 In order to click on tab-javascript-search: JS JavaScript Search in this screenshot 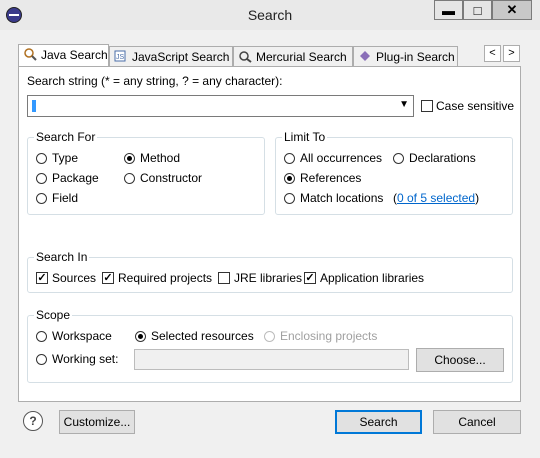, I will do `click(171, 56)`.